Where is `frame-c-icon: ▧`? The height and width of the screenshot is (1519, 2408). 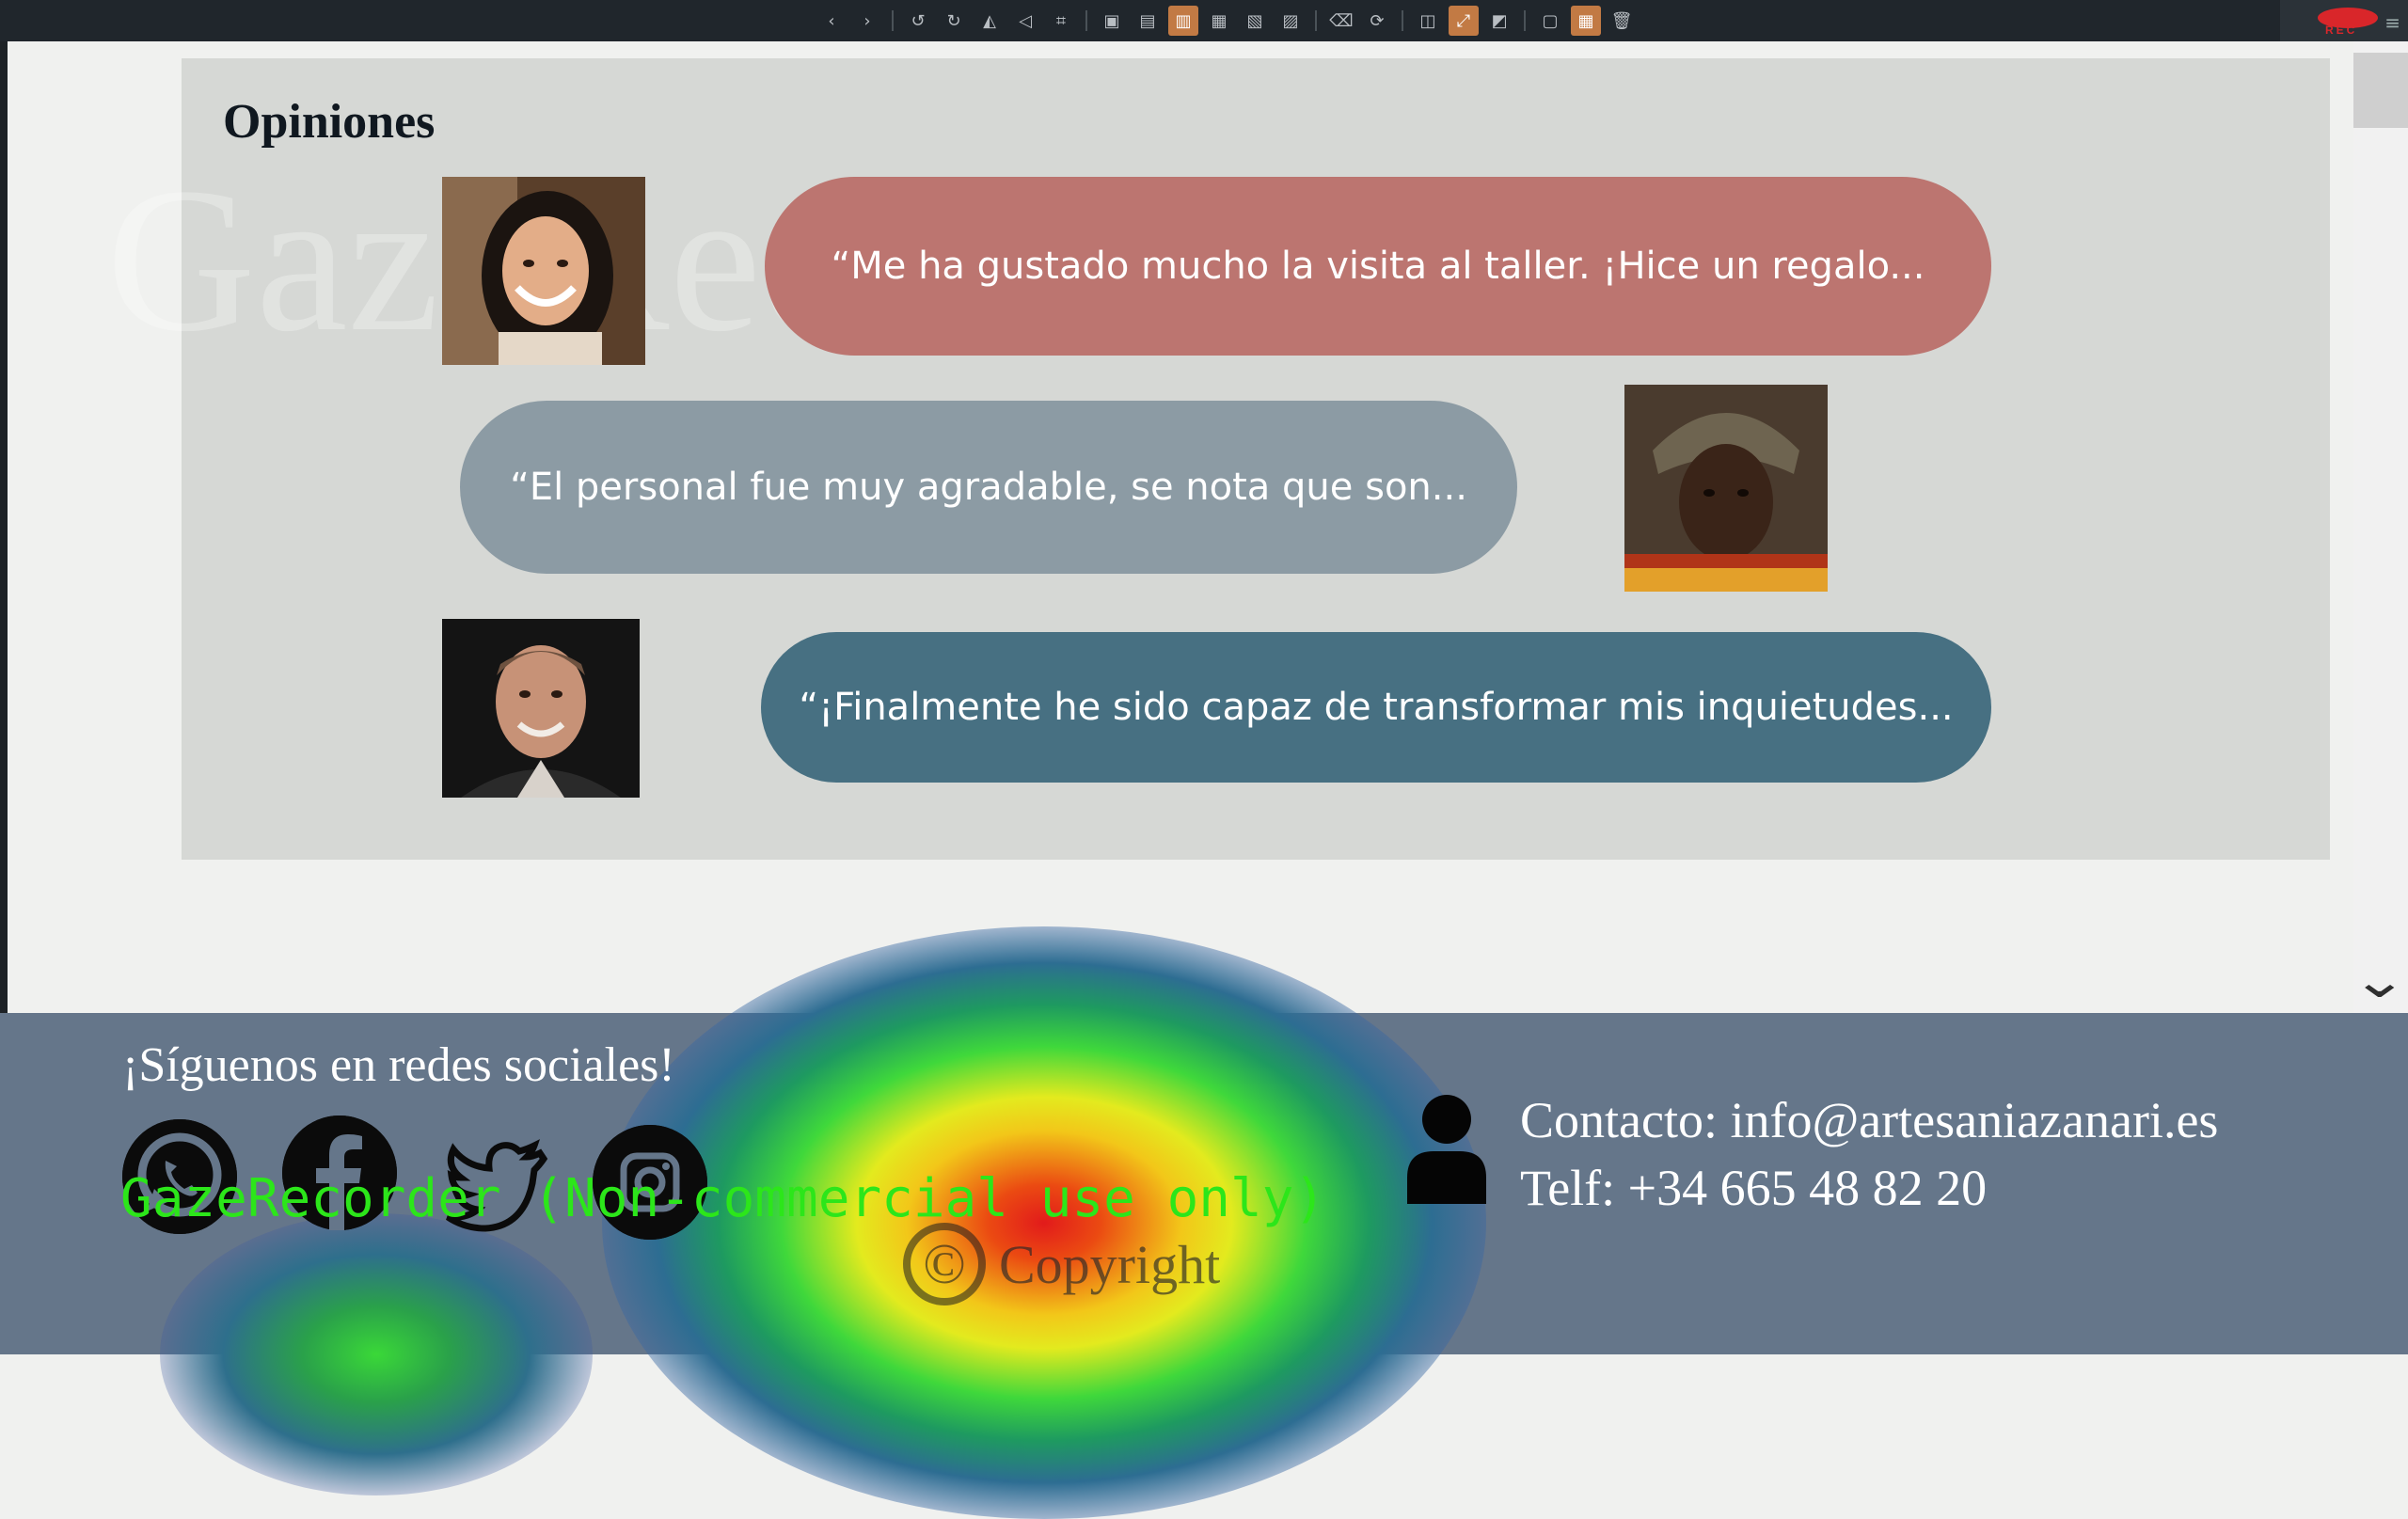 frame-c-icon: ▧ is located at coordinates (1255, 21).